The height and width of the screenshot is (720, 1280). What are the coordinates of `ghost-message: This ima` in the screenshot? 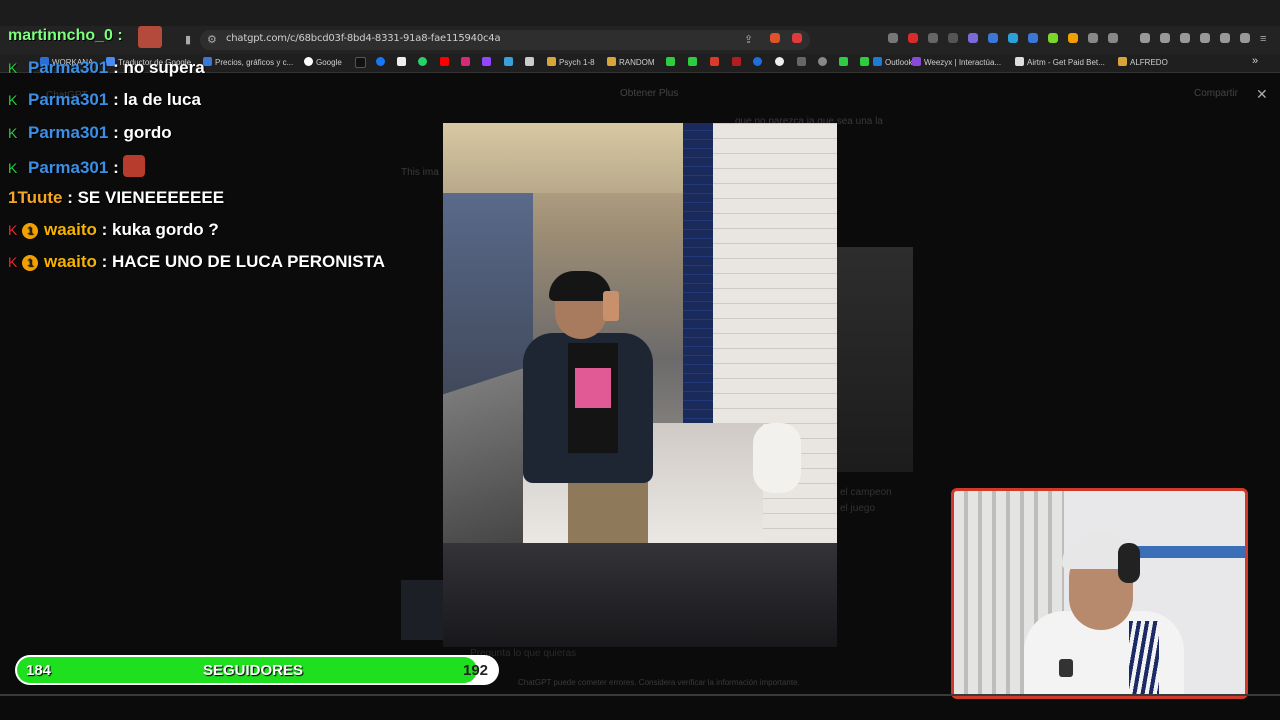 It's located at (420, 172).